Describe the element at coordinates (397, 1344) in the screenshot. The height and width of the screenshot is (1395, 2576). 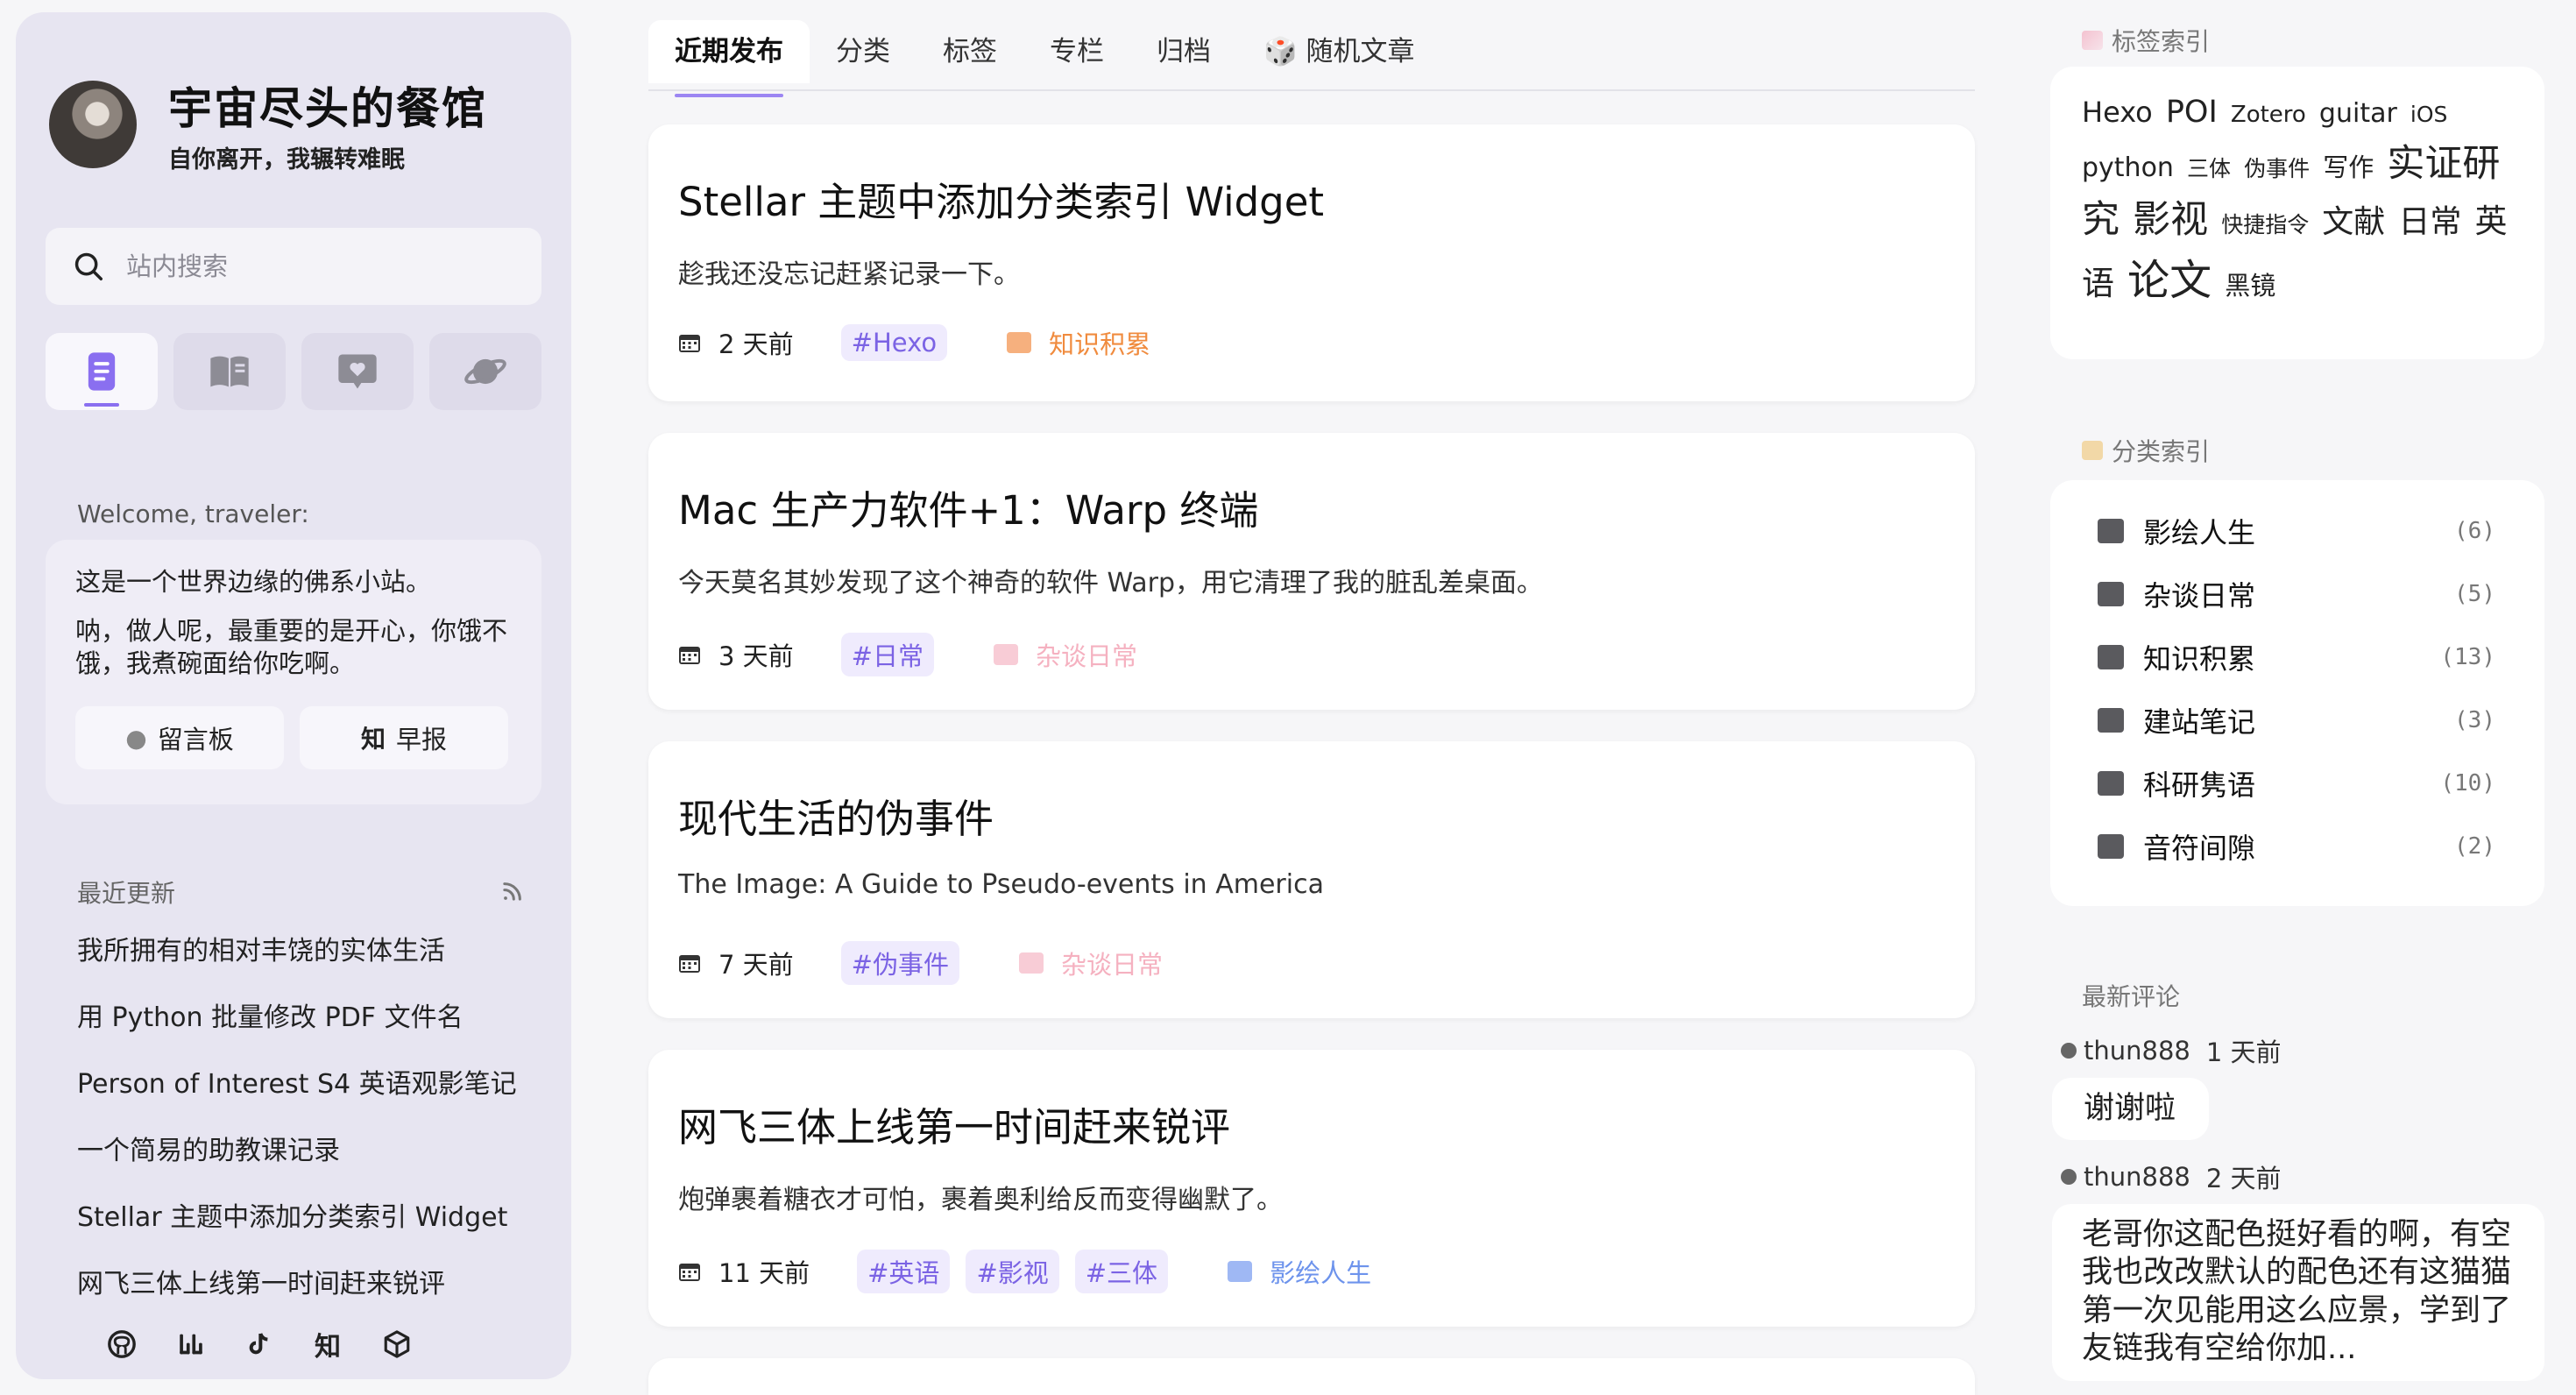
I see `cube-icon` at that location.